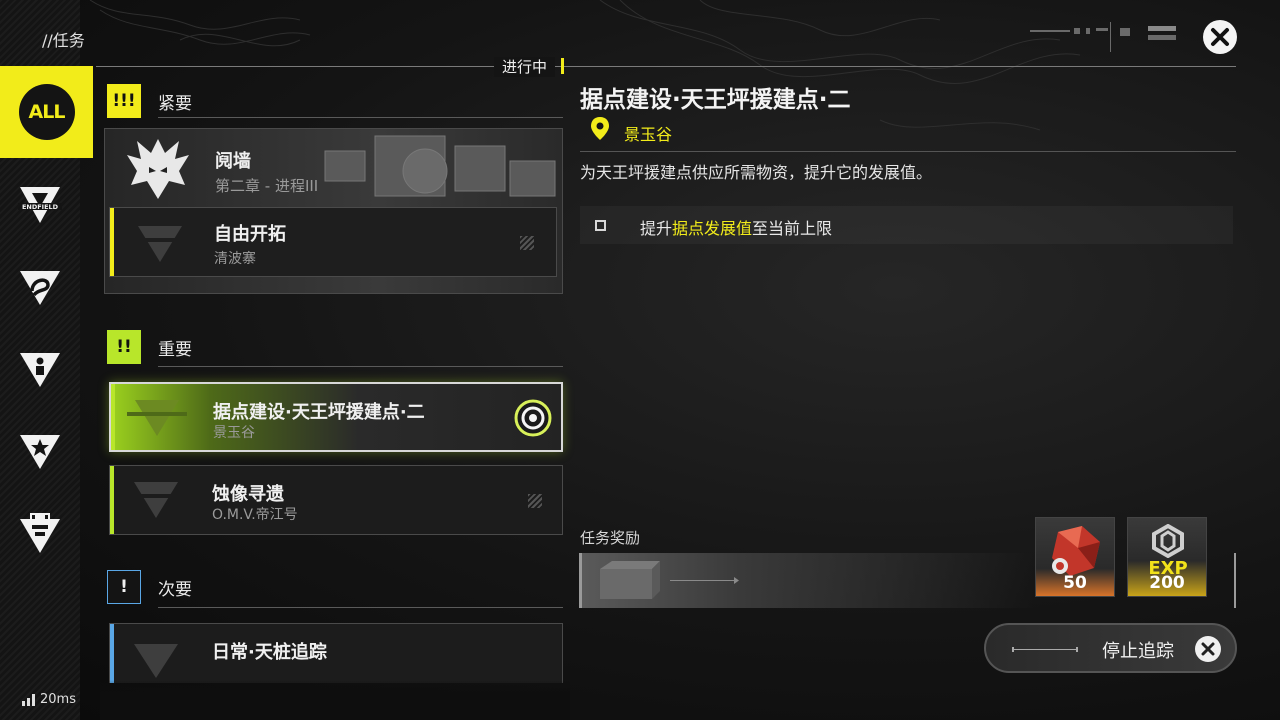 This screenshot has height=720, width=1280. I want to click on red-crystal-icon, so click(1076, 551).